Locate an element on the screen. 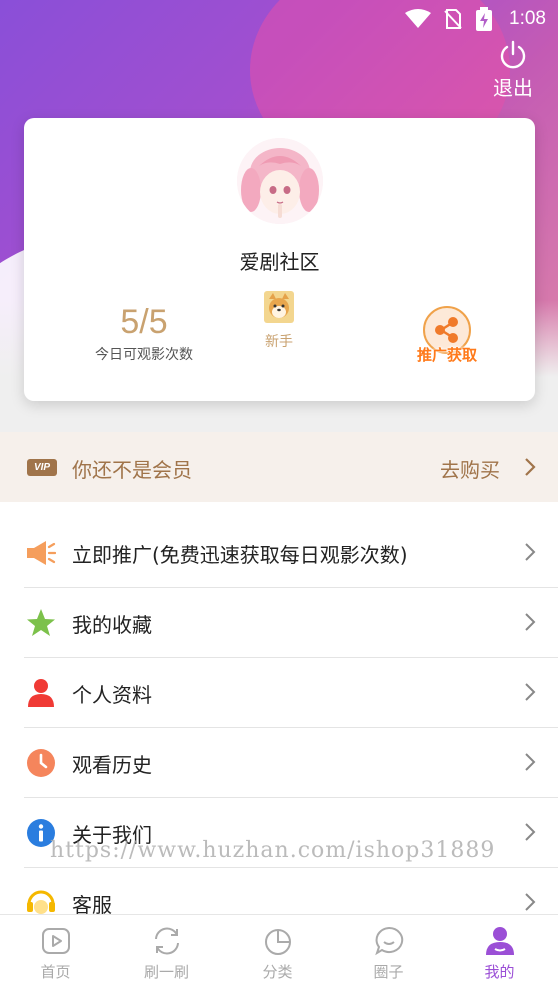 This screenshot has height=992, width=558. daily-quota: 5/5 今日可观影次数 is located at coordinates (144, 333).